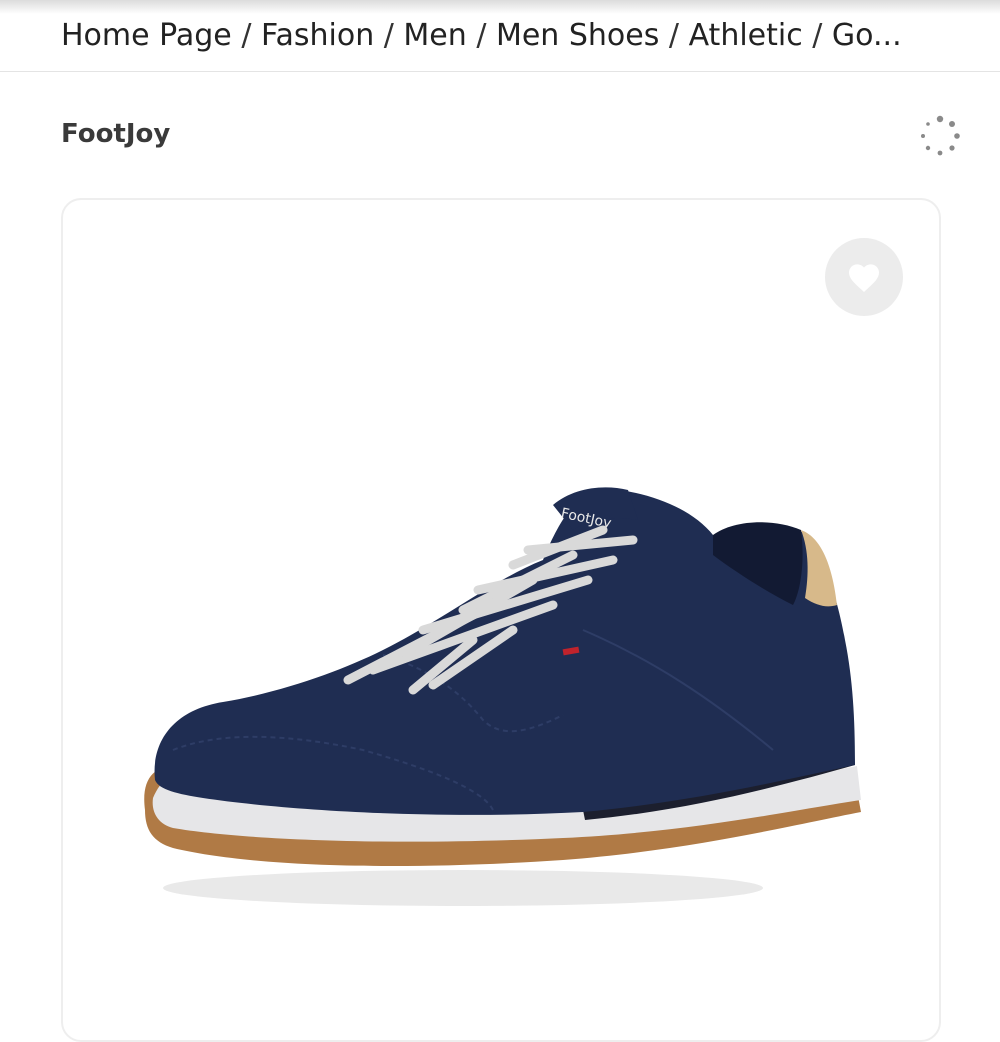 The width and height of the screenshot is (1000, 1042). I want to click on breadcrumb-home: Home Page, so click(146, 35).